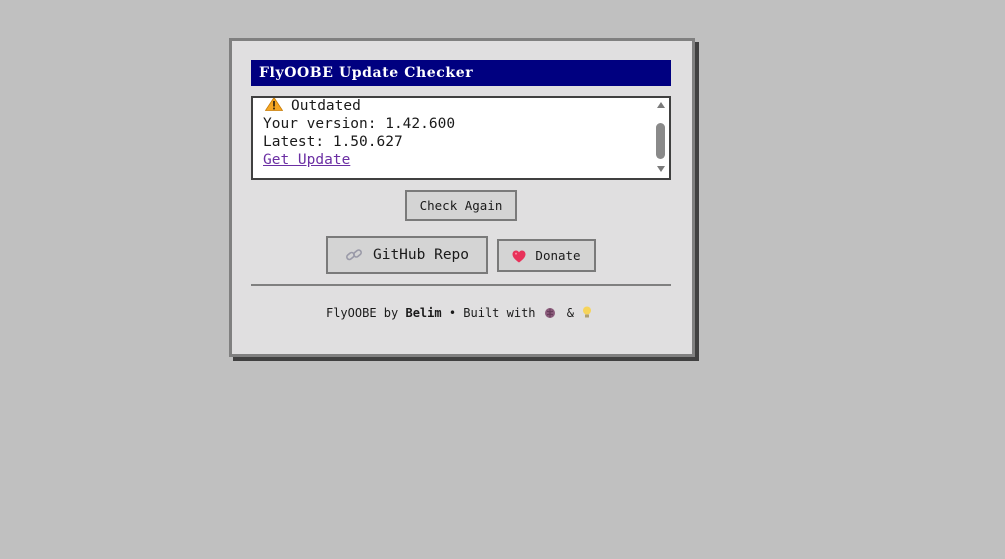 The height and width of the screenshot is (559, 1005). I want to click on status-scrollbar, so click(661, 138).